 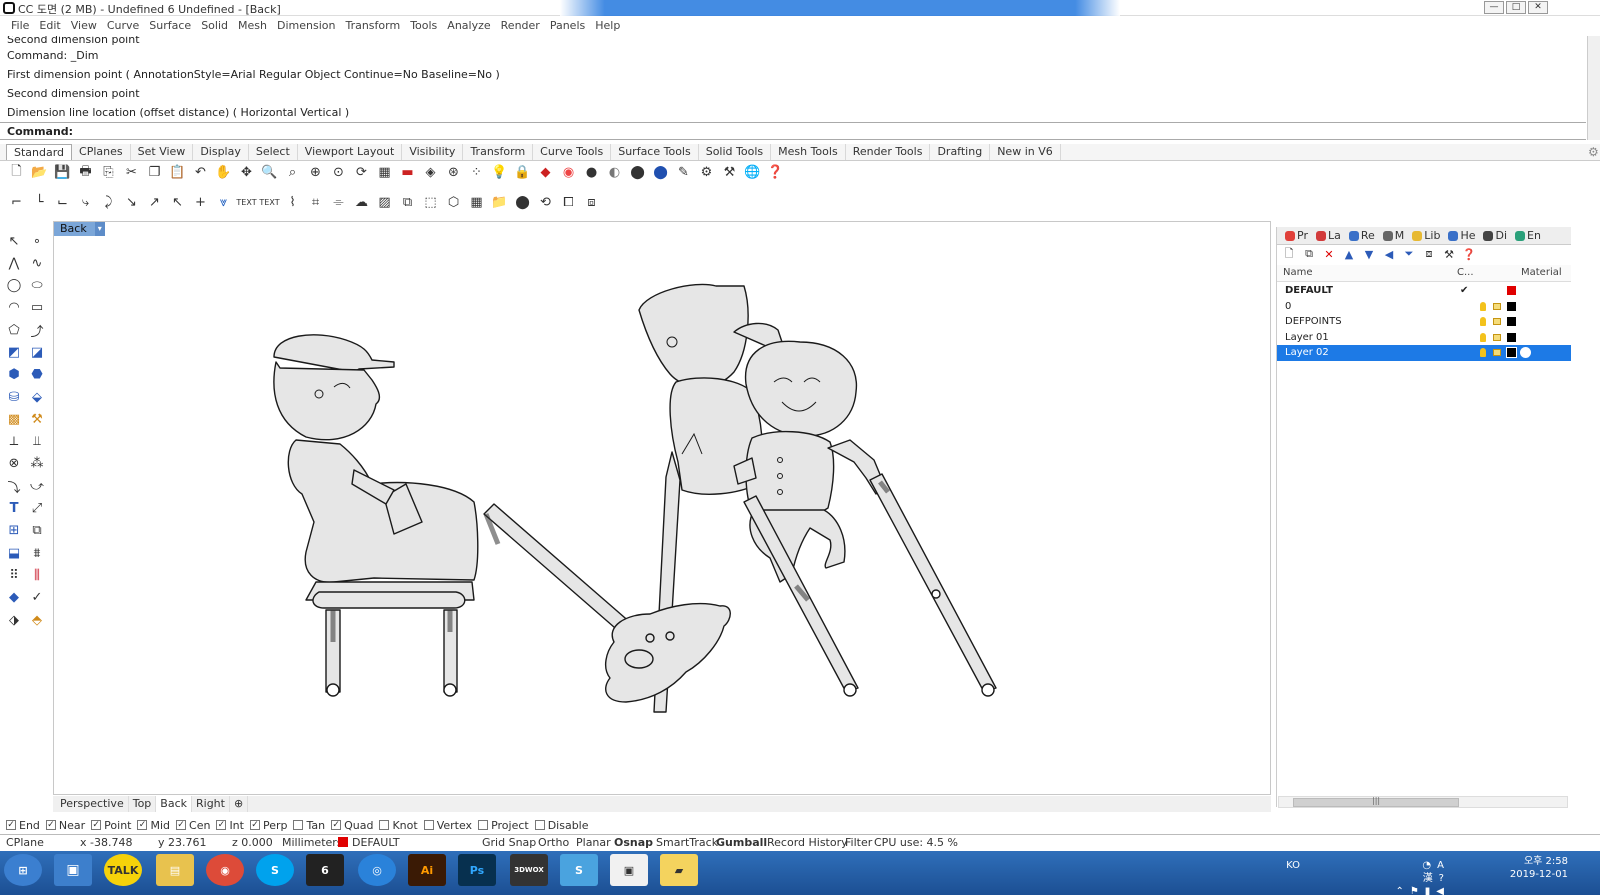 I want to click on command-line-spinner, so click(x=1593, y=131).